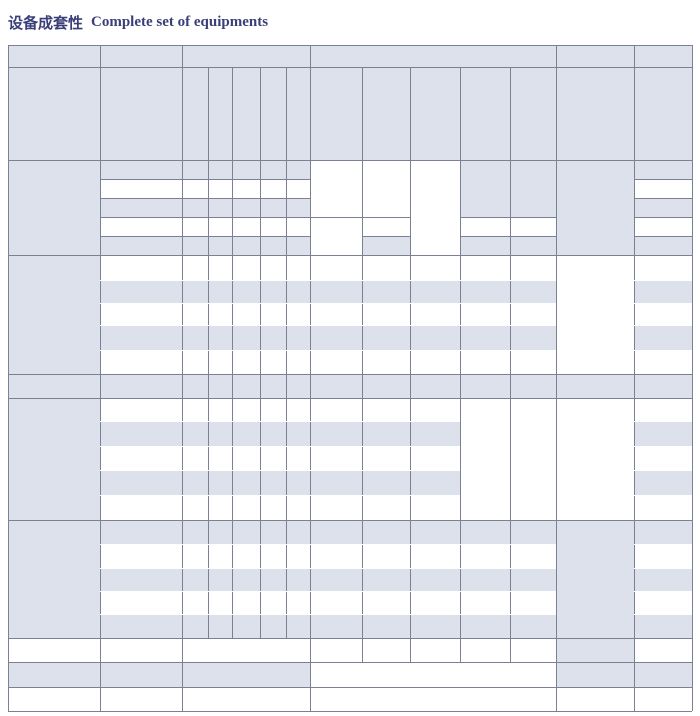 The height and width of the screenshot is (716, 700). Describe the element at coordinates (386, 113) in the screenshot. I see `header-dim-d` at that location.